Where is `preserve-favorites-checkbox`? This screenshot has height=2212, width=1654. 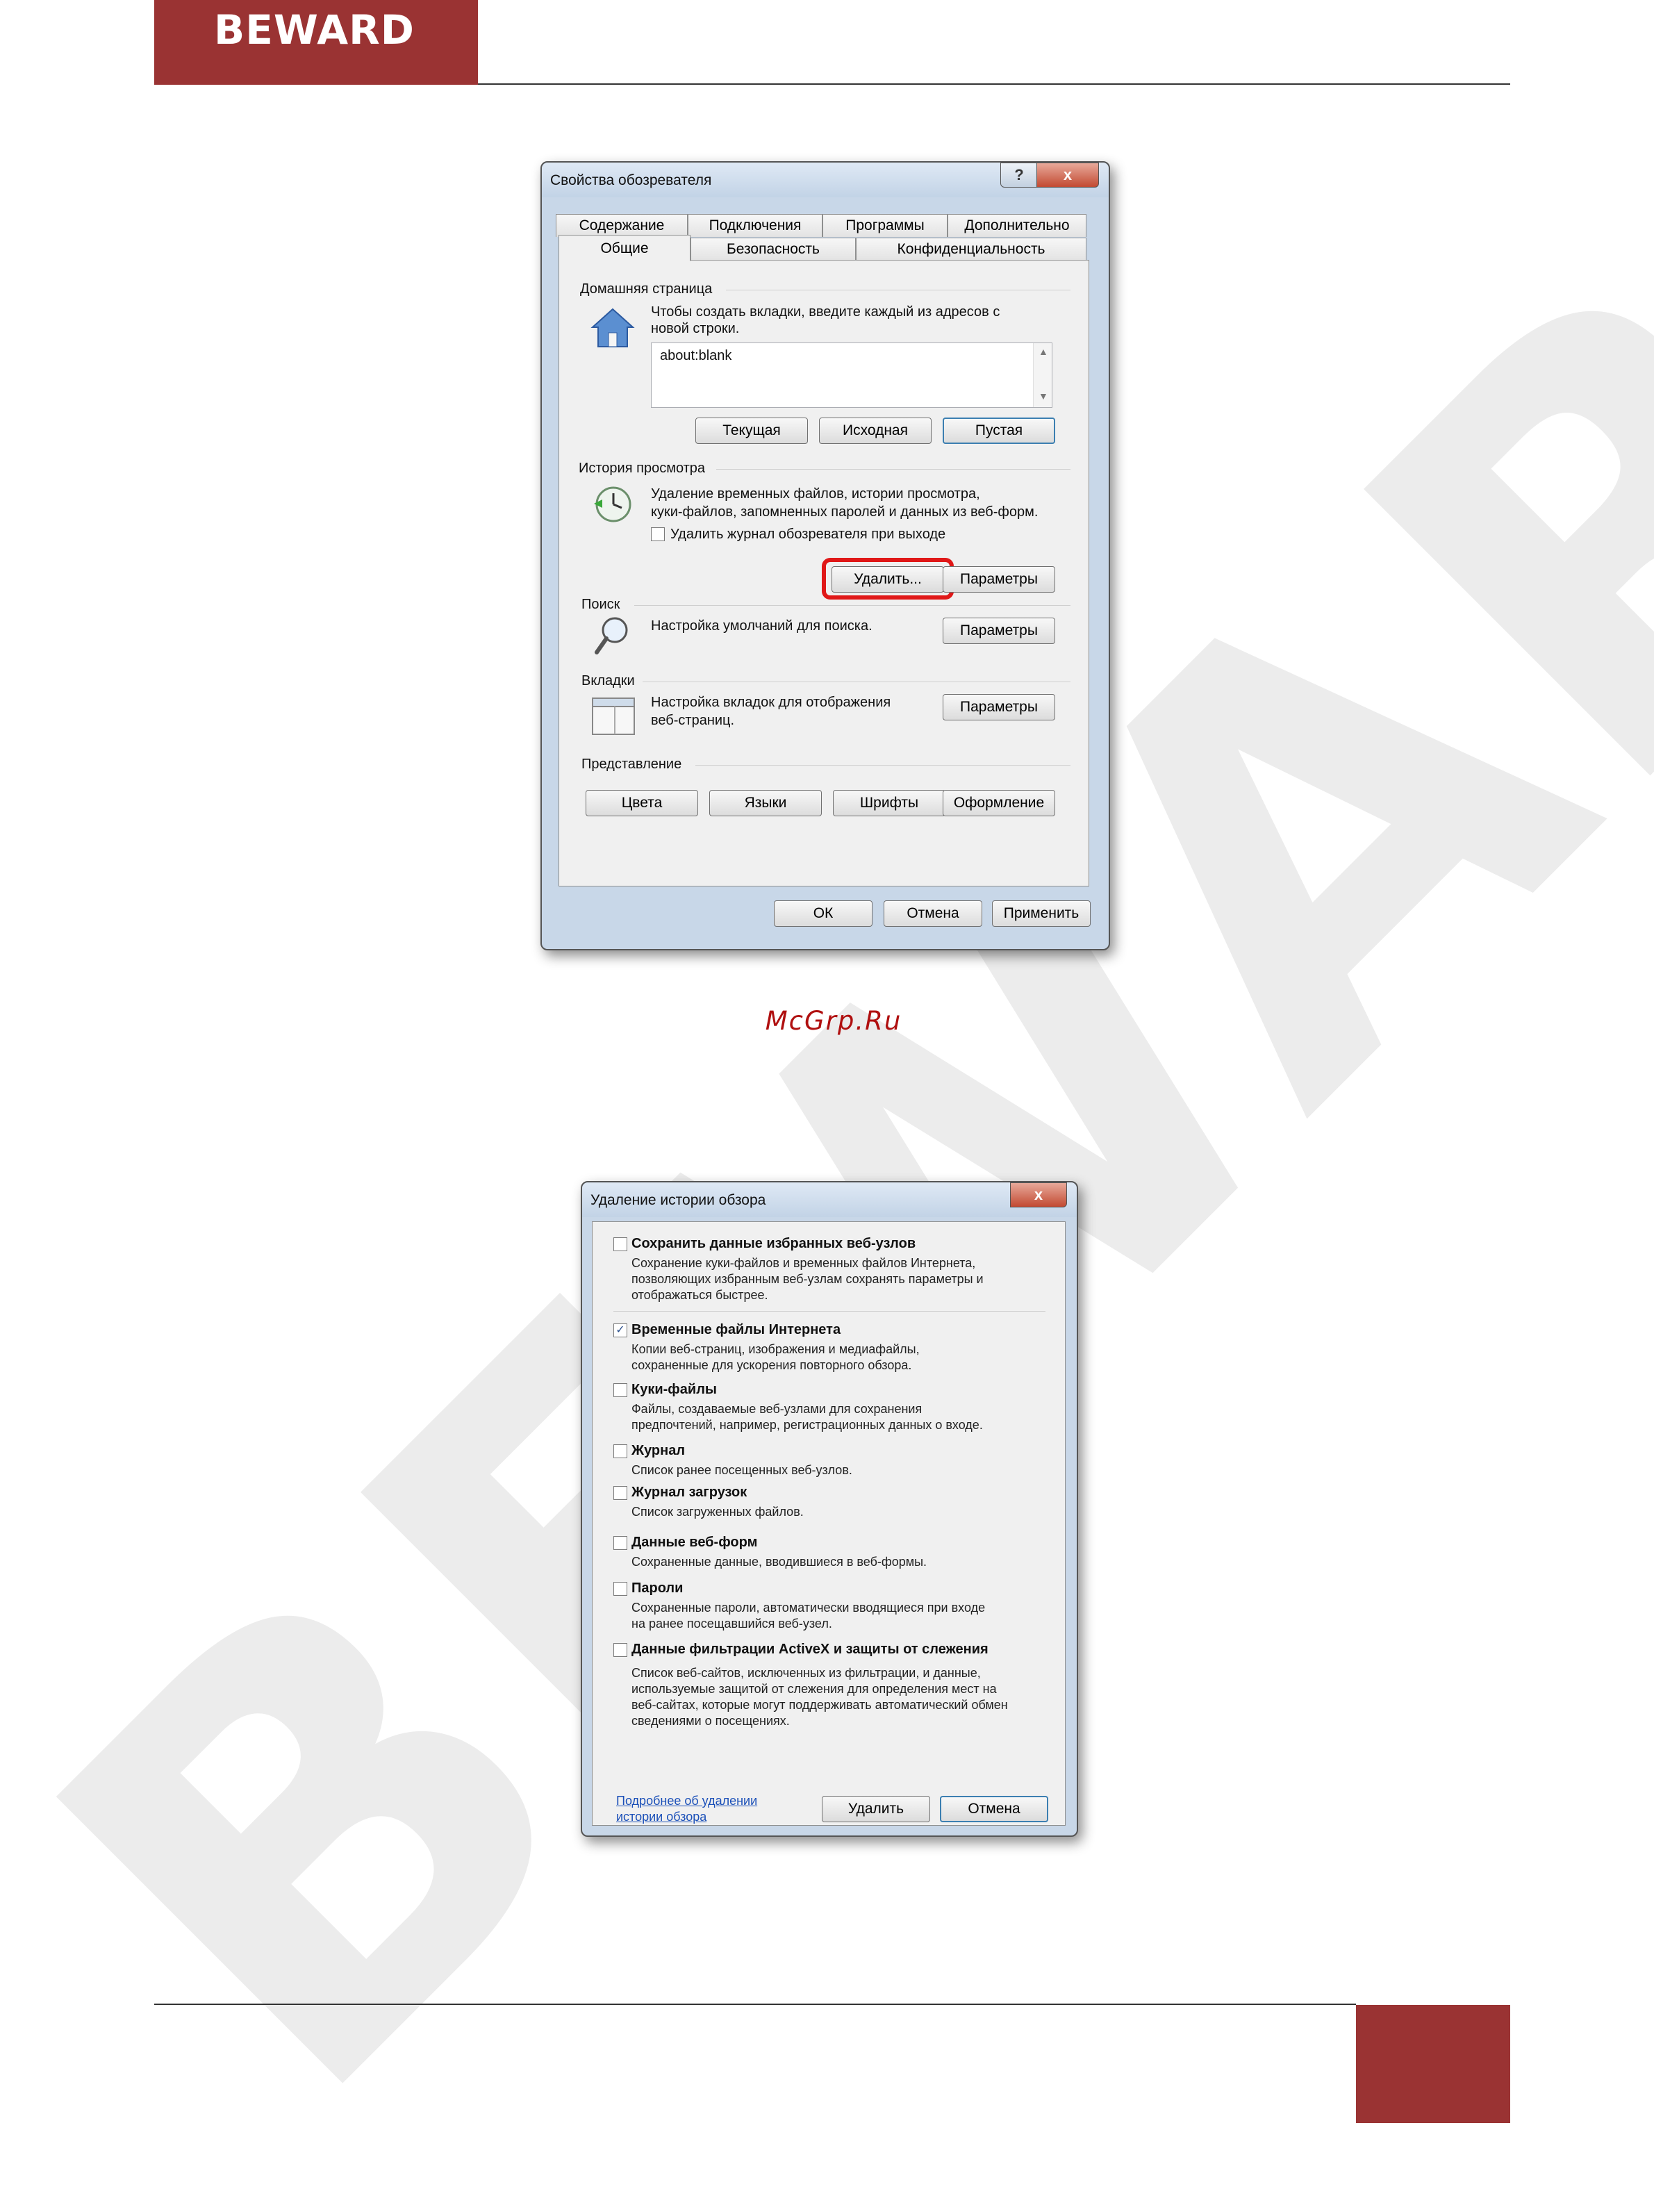 preserve-favorites-checkbox is located at coordinates (620, 1244).